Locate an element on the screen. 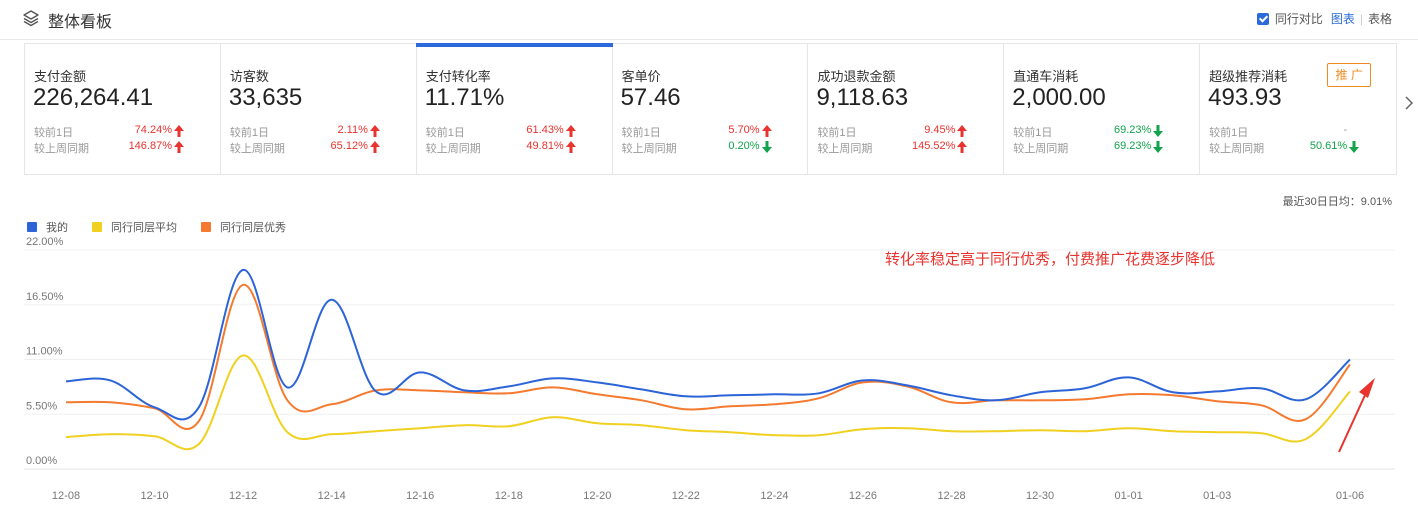 Image resolution: width=1418 pixels, height=526 pixels. metric-value: 493.93 is located at coordinates (1245, 97).